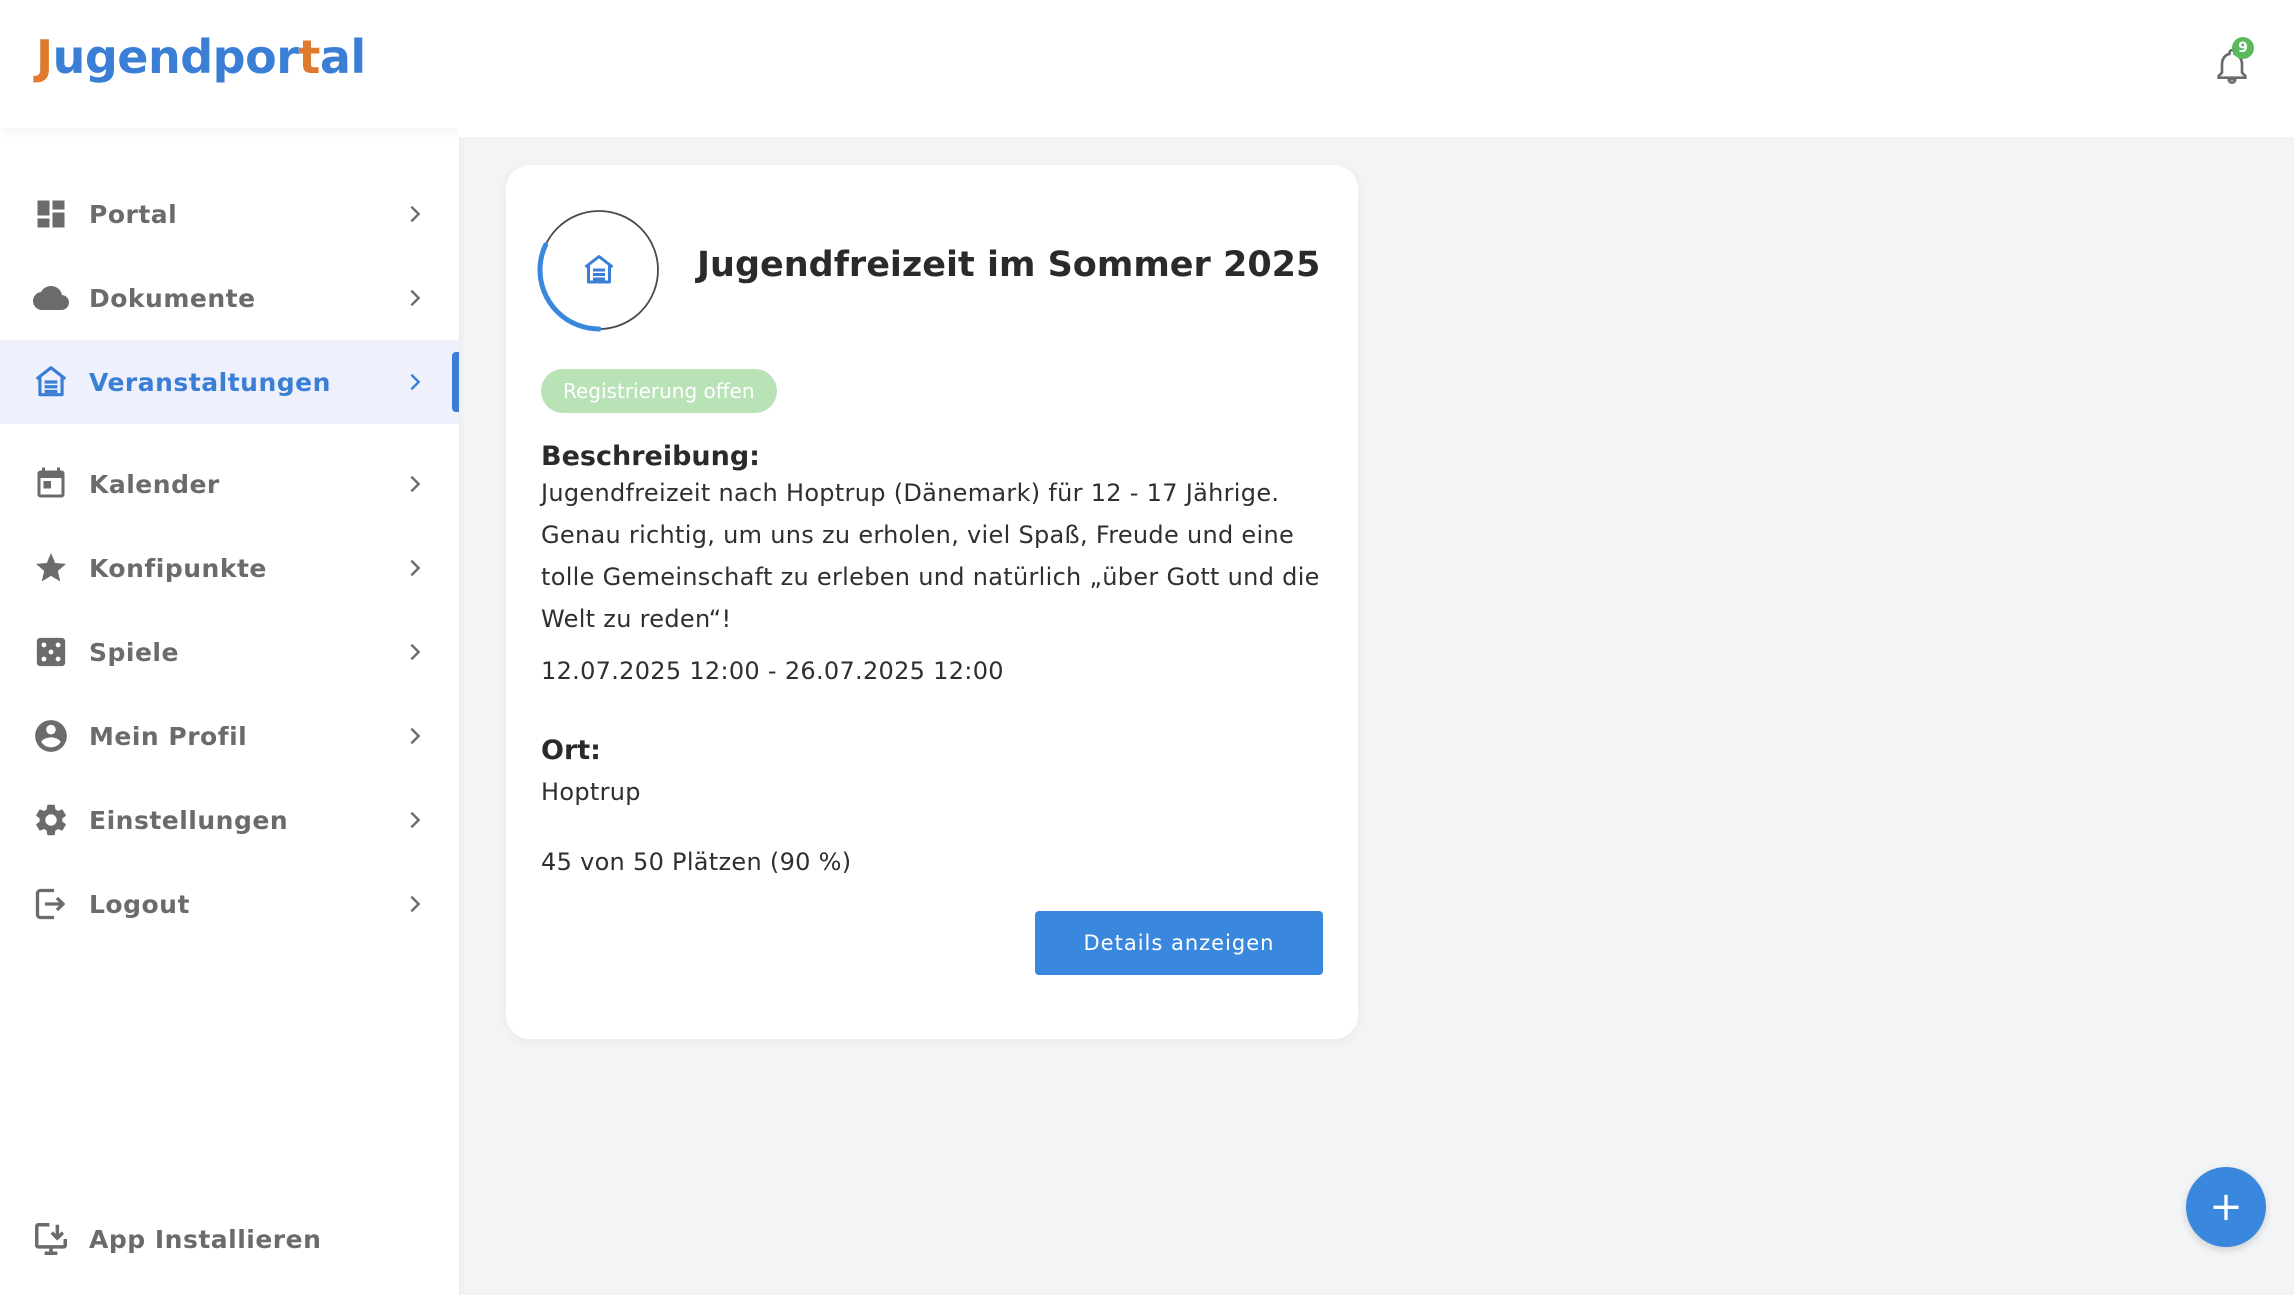 The height and width of the screenshot is (1295, 2294). Describe the element at coordinates (229, 214) in the screenshot. I see `sidebar-item-portal: Portal` at that location.